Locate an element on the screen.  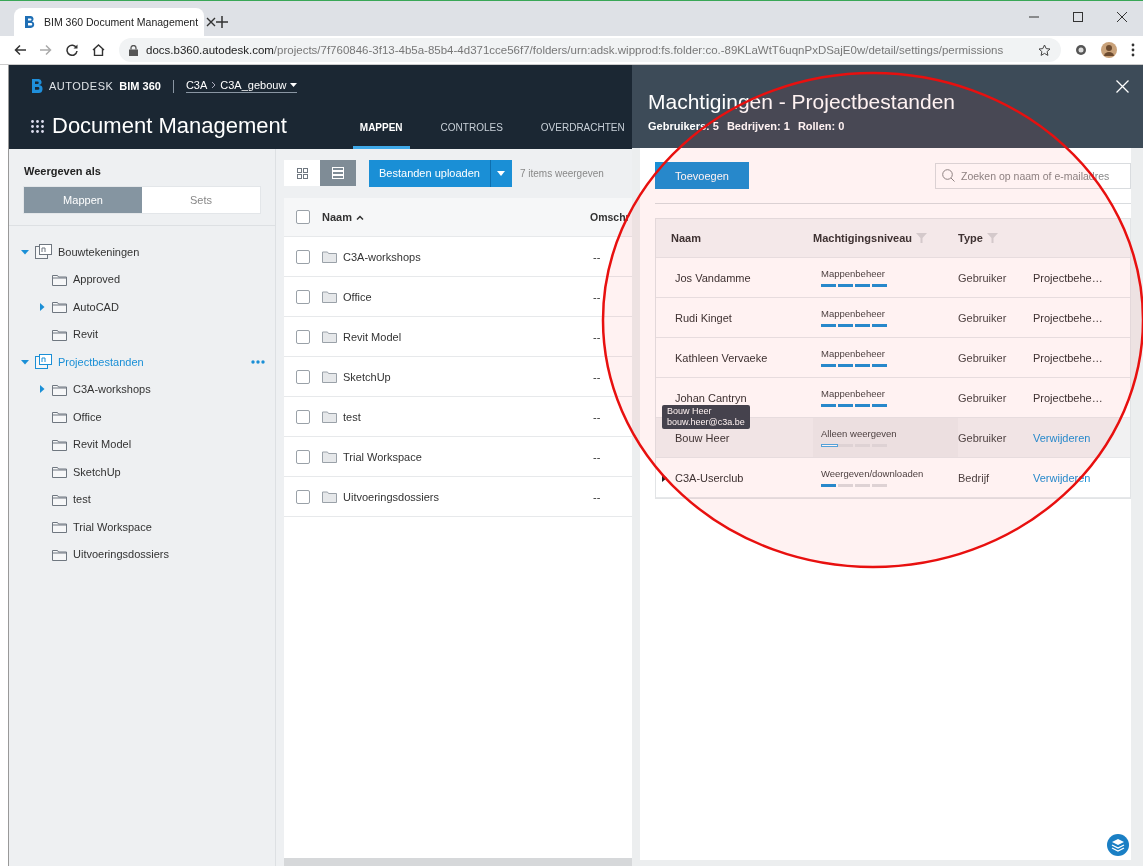
member-name: Bouw Heer is located at coordinates (702, 437).